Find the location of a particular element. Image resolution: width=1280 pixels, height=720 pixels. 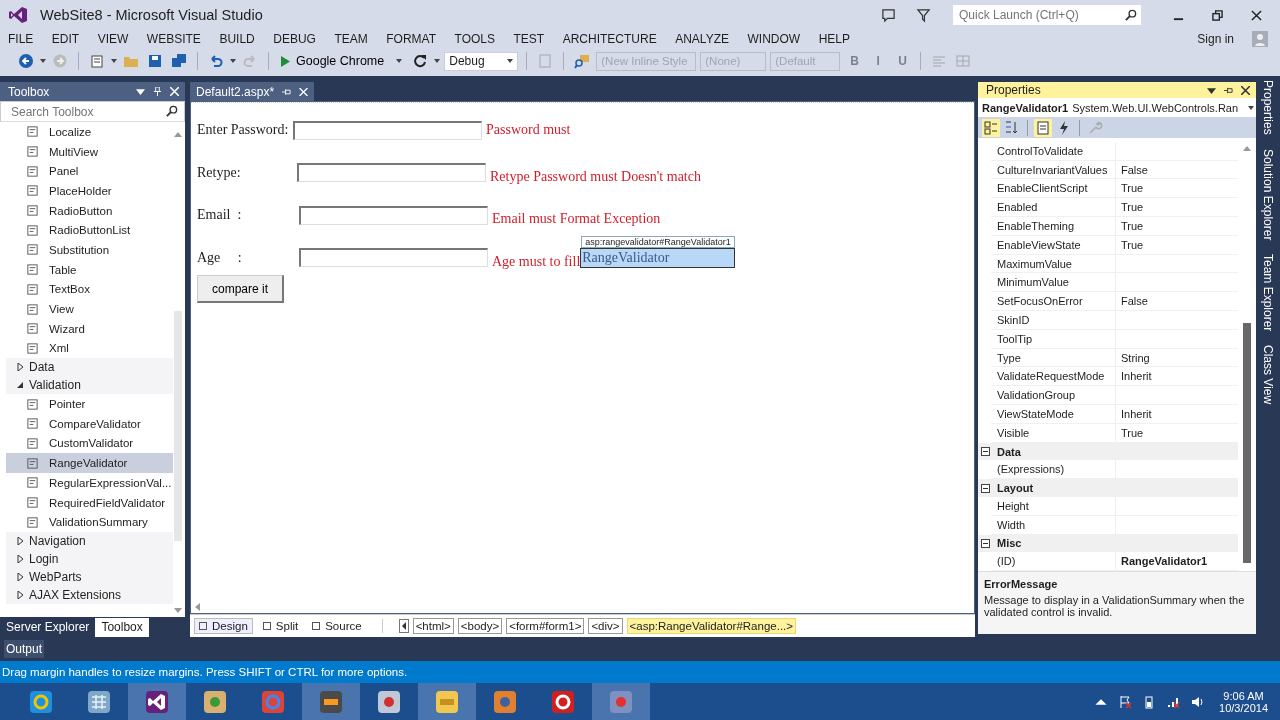

sign-in-link: Sign in is located at coordinates (1215, 39).